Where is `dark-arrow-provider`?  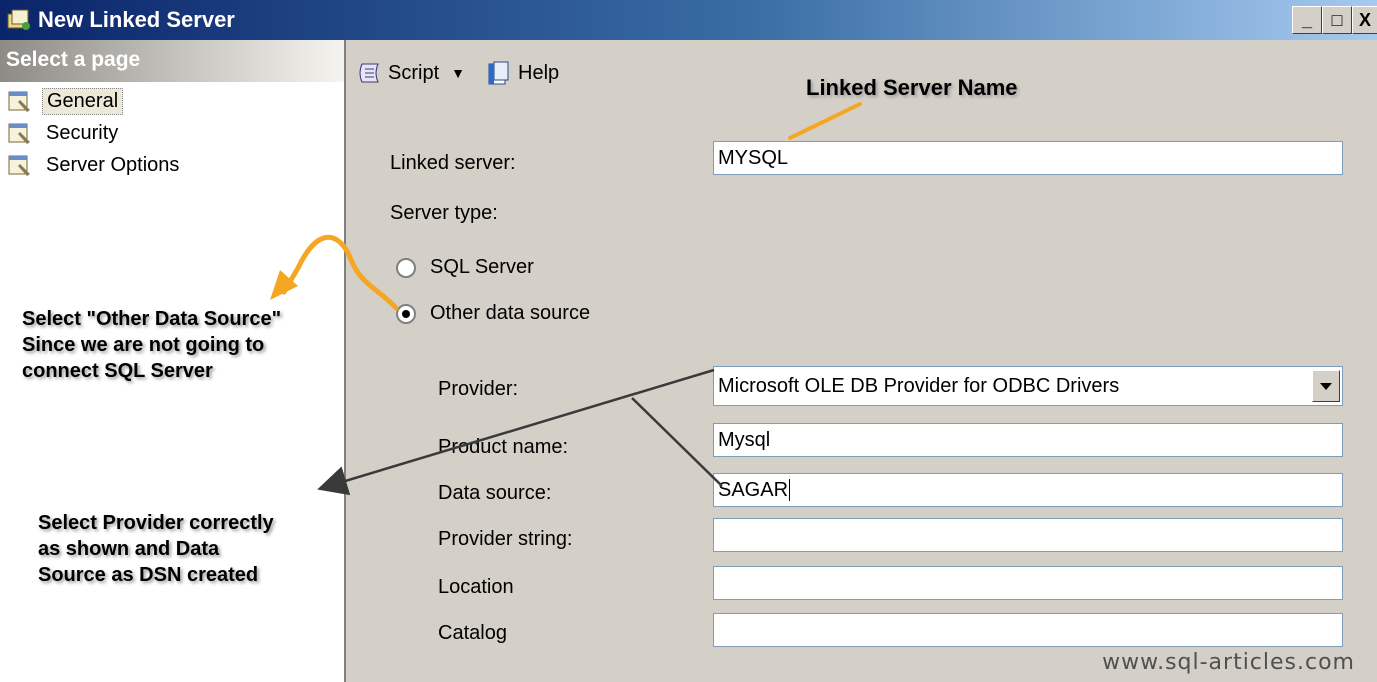
dark-arrow-provider is located at coordinates (516, 432).